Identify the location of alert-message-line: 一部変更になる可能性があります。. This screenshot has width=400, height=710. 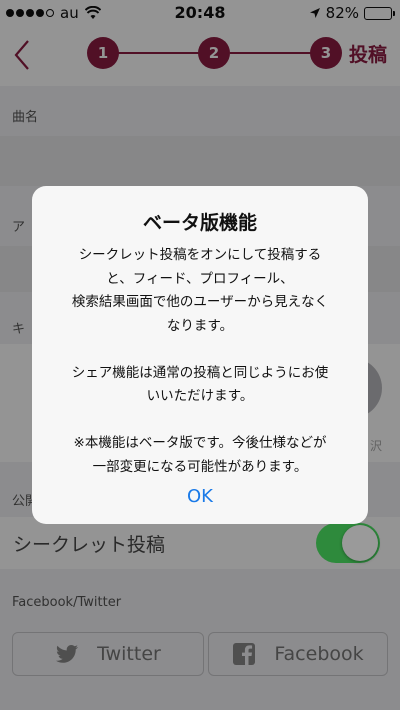
(200, 466).